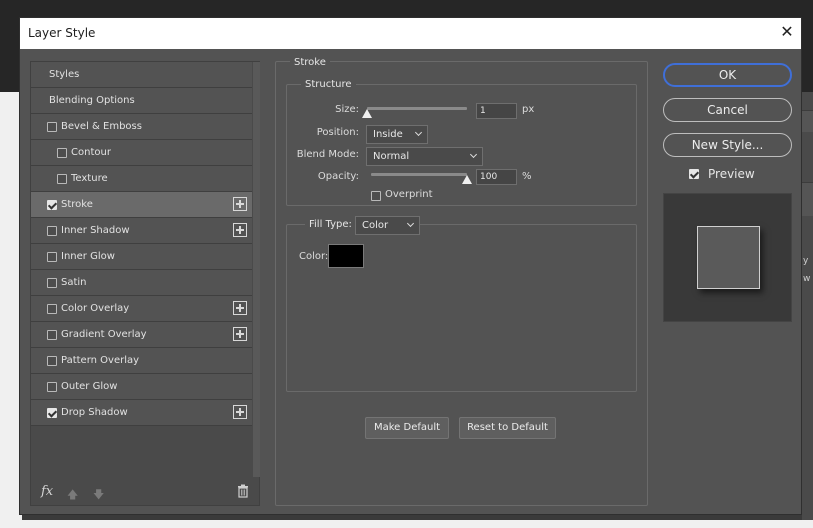 This screenshot has height=528, width=813. What do you see at coordinates (424, 156) in the screenshot?
I see `blend-mode-select: Normal` at bounding box center [424, 156].